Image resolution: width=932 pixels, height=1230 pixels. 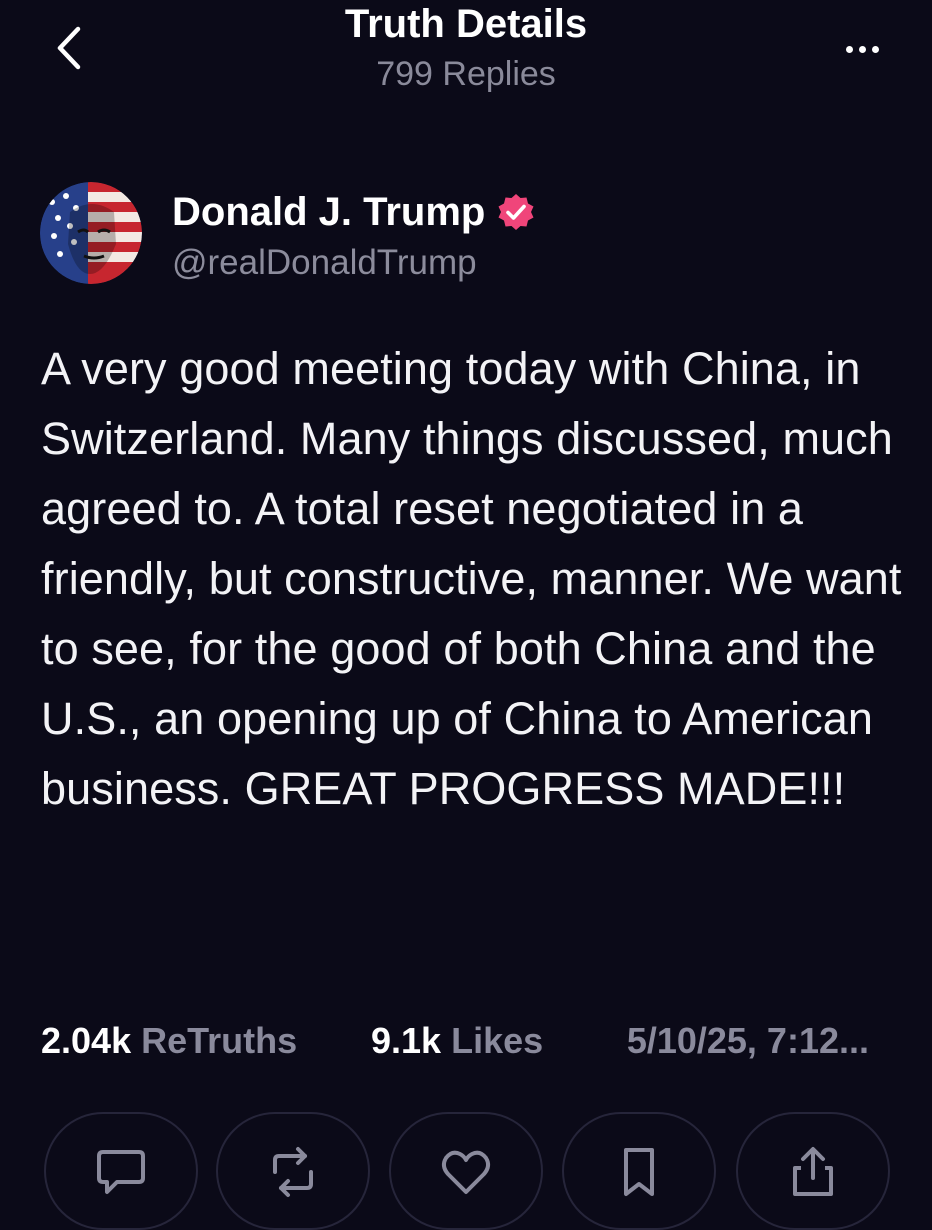 I want to click on likes-stat: 9.1k Likes, so click(x=457, y=1041).